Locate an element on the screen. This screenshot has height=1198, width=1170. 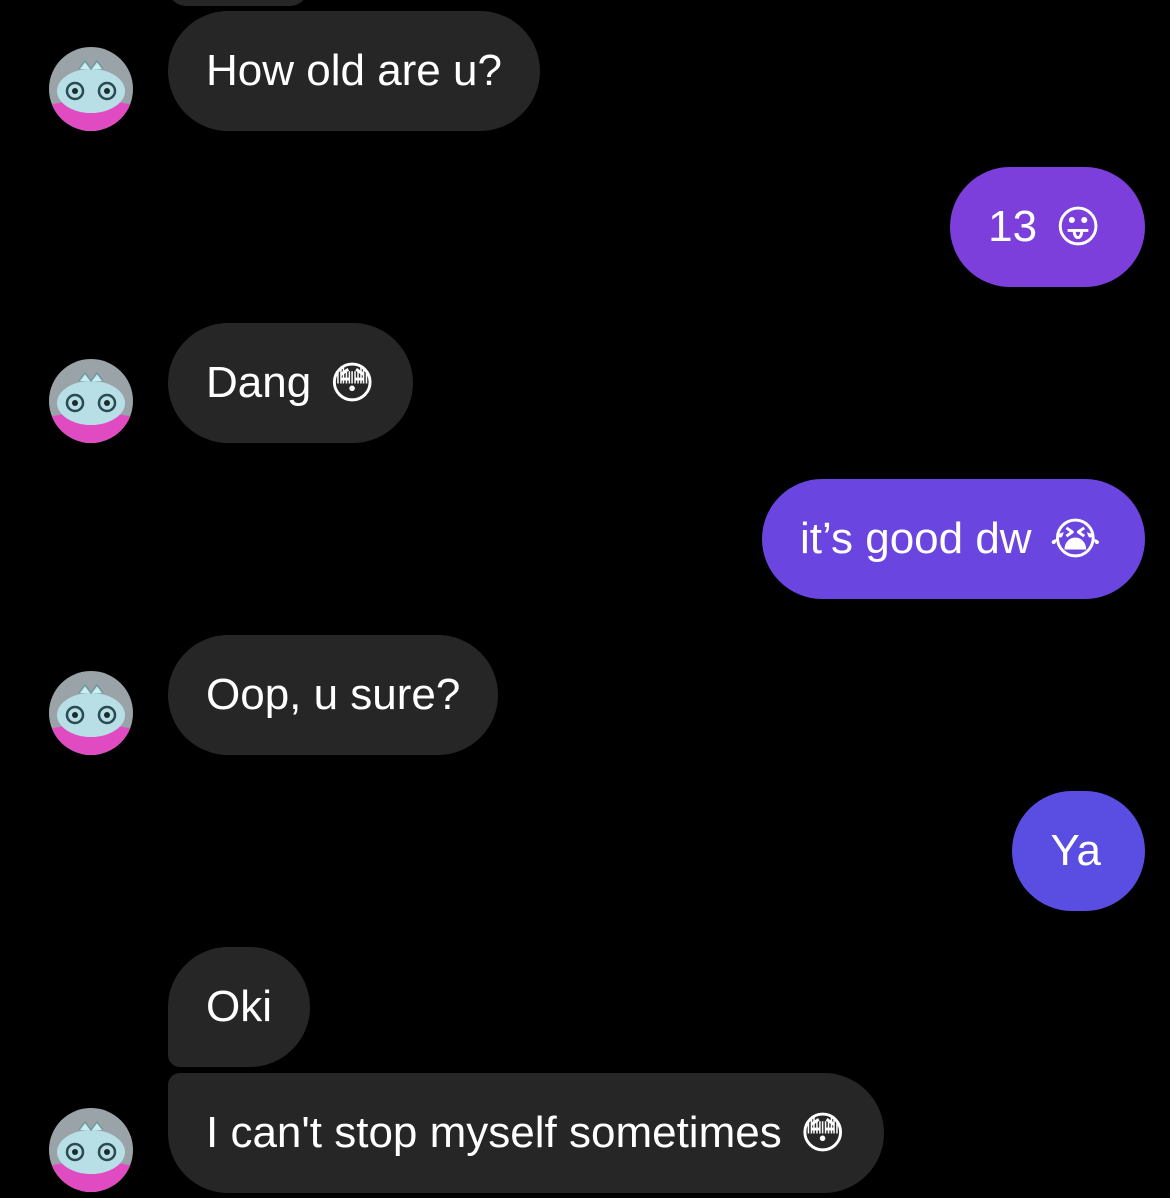
loudly-crying-emoji-icon: 😭 is located at coordinates (1075, 539).